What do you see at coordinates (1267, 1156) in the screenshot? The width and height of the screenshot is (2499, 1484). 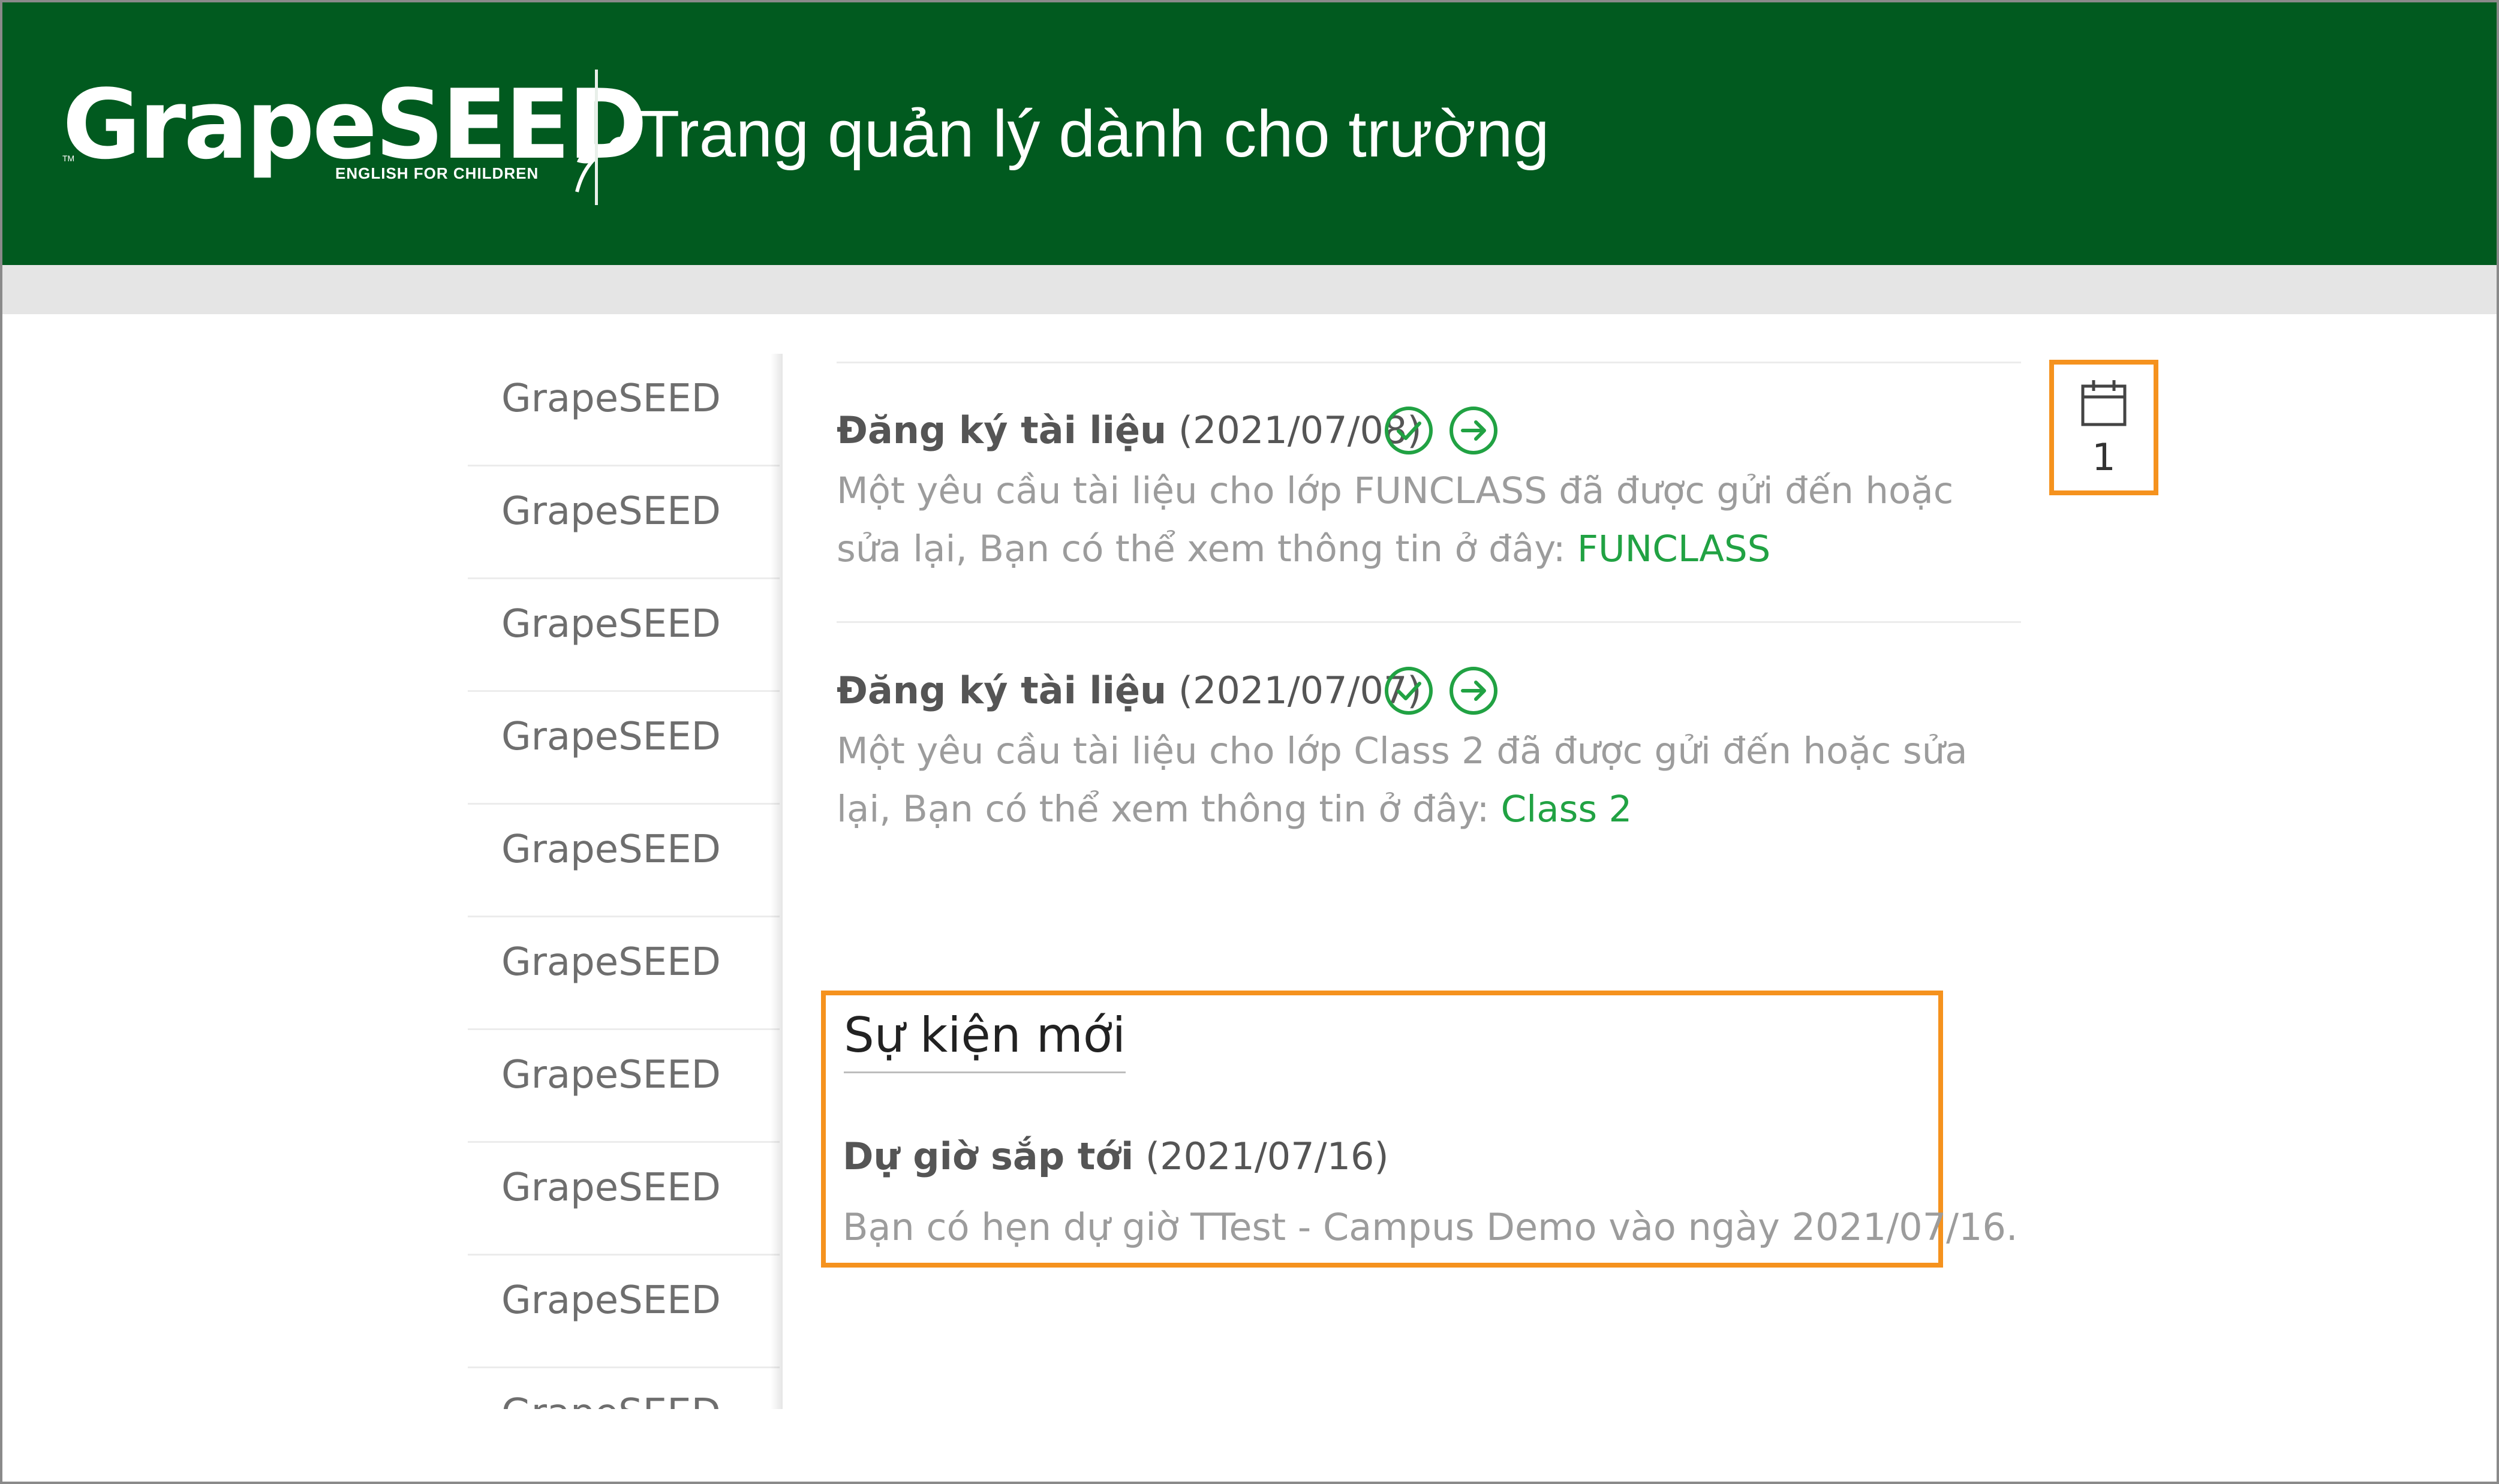 I see `event-date: (2021/07/16)` at bounding box center [1267, 1156].